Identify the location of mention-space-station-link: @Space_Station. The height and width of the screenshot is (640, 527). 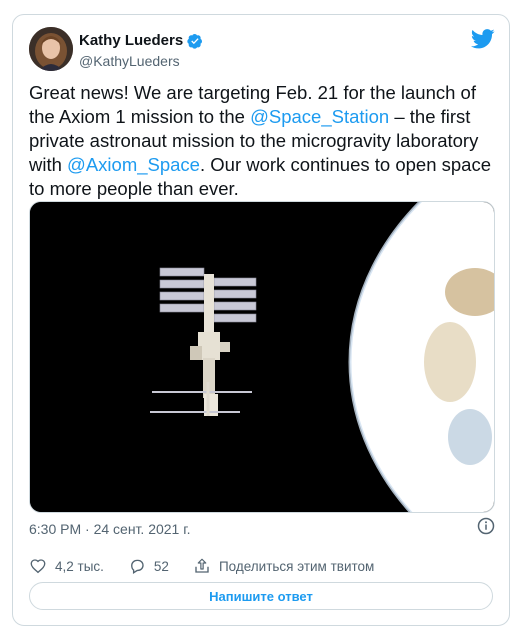
(319, 116).